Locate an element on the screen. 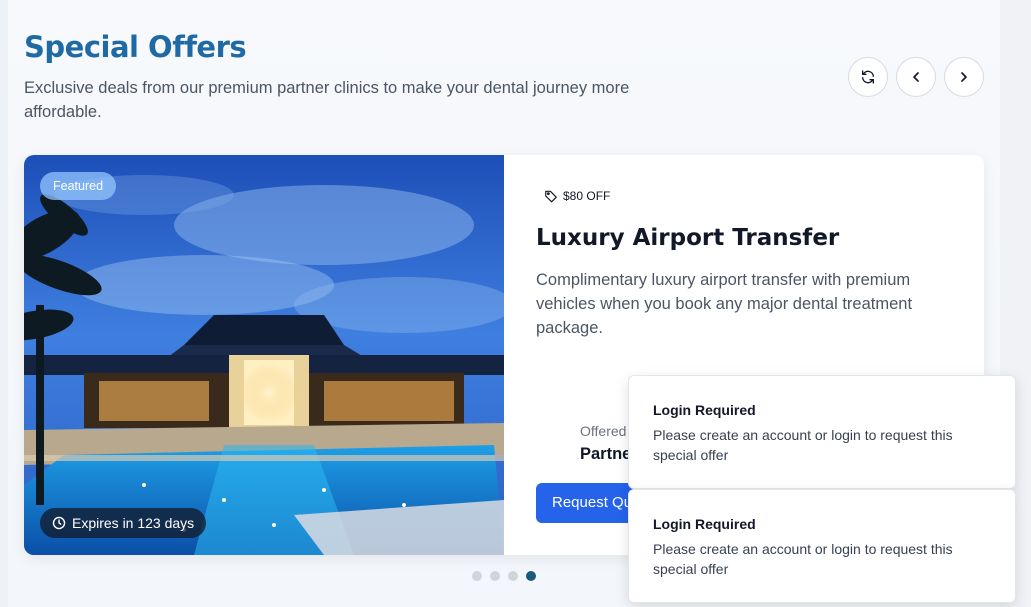 This screenshot has width=1031, height=607. expires-text: Expires in 123 days is located at coordinates (133, 523).